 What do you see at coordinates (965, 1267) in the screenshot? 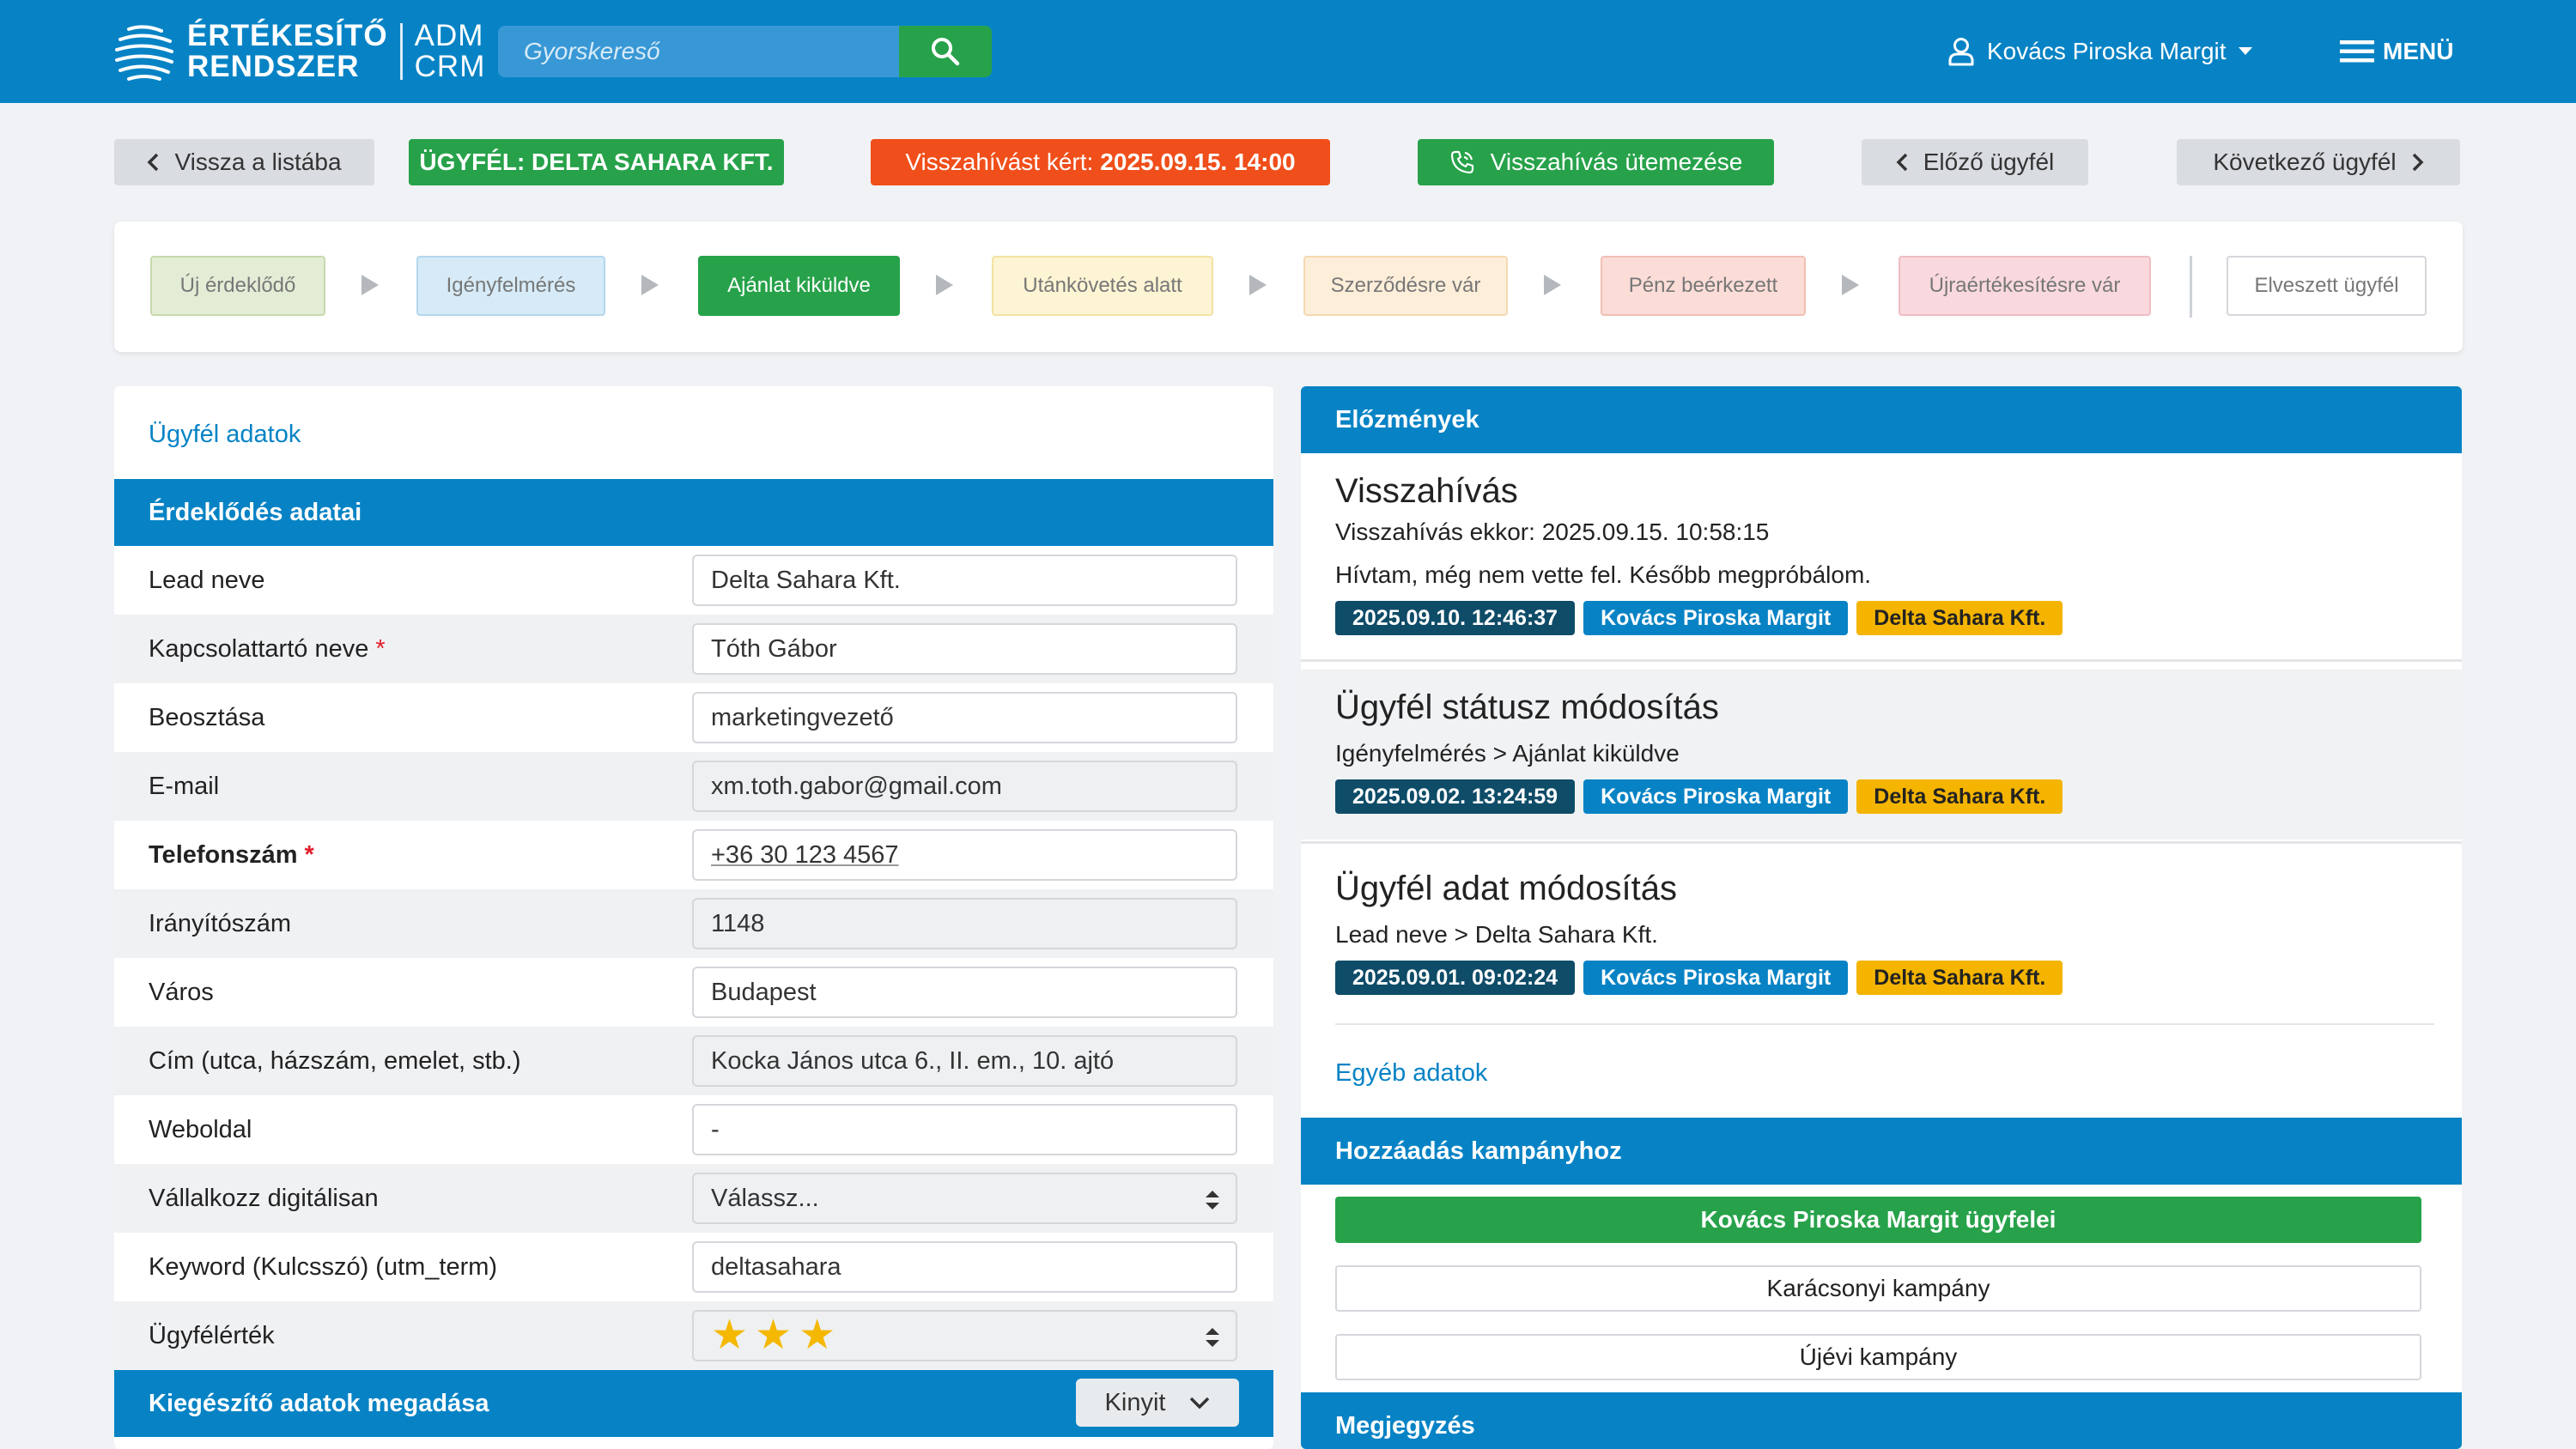
I see `keyword-input: deltasahara` at bounding box center [965, 1267].